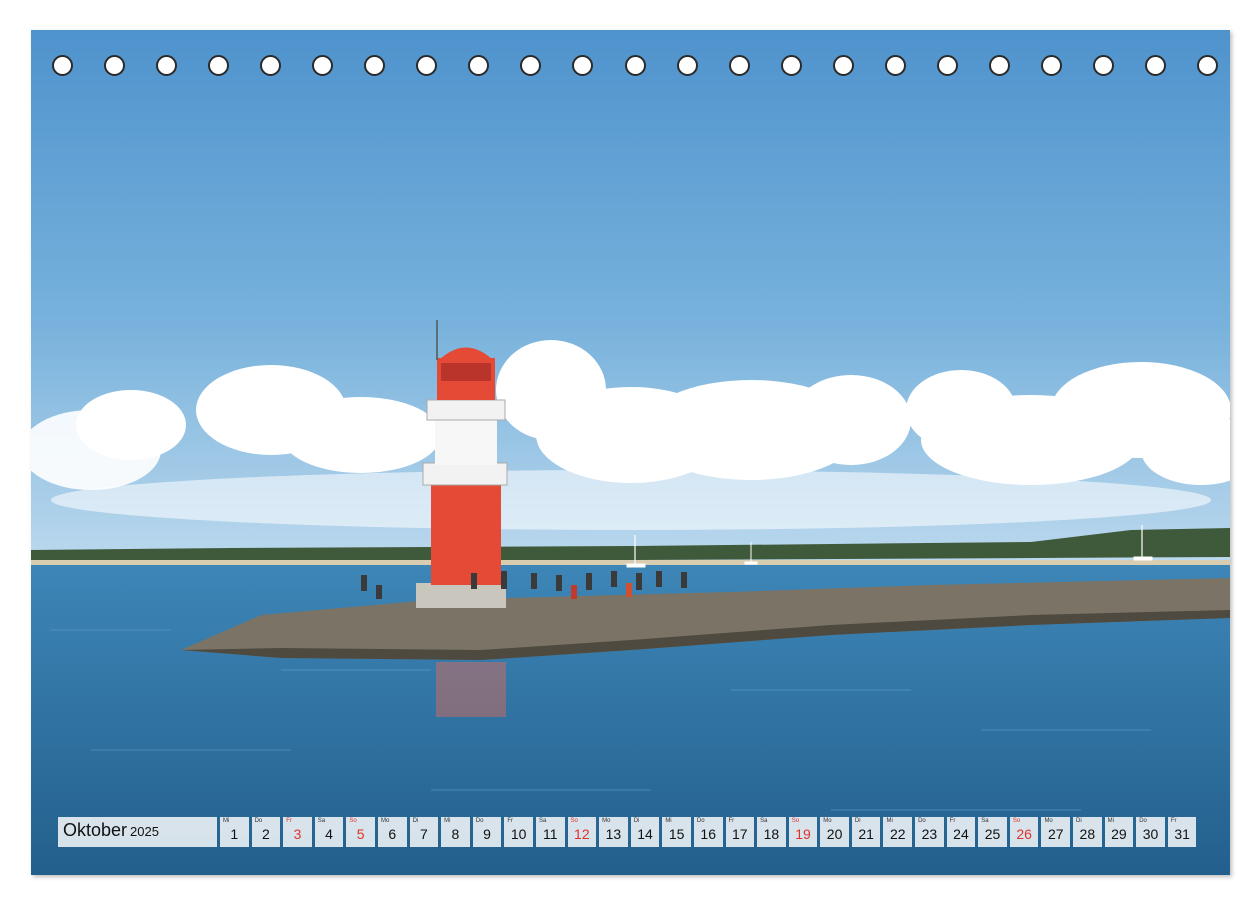 The height and width of the screenshot is (905, 1260). I want to click on day-cell: Sa 11, so click(550, 832).